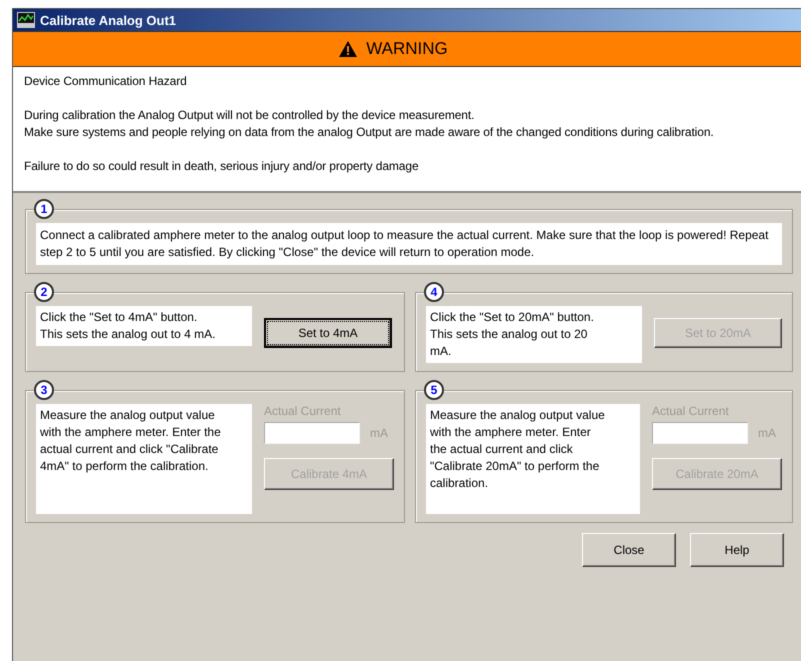 The image size is (801, 661). I want to click on step-instructions: Measure the analog output value with the amphere meter. Enter the actual current and click "Calibrate 20mA" to perform the calibration., so click(533, 459).